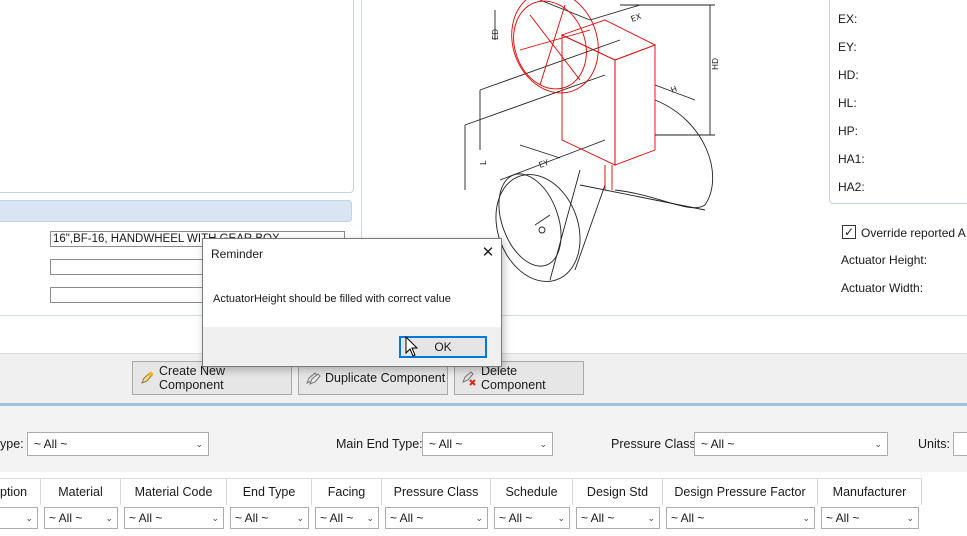 The height and width of the screenshot is (536, 967). I want to click on override-checkbox: ✓, so click(849, 232).